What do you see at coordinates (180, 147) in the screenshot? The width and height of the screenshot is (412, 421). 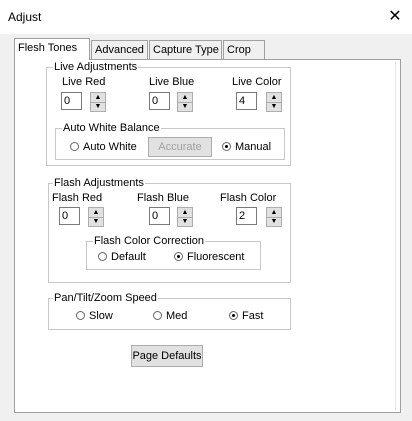 I see `accurate-button: Accurate` at bounding box center [180, 147].